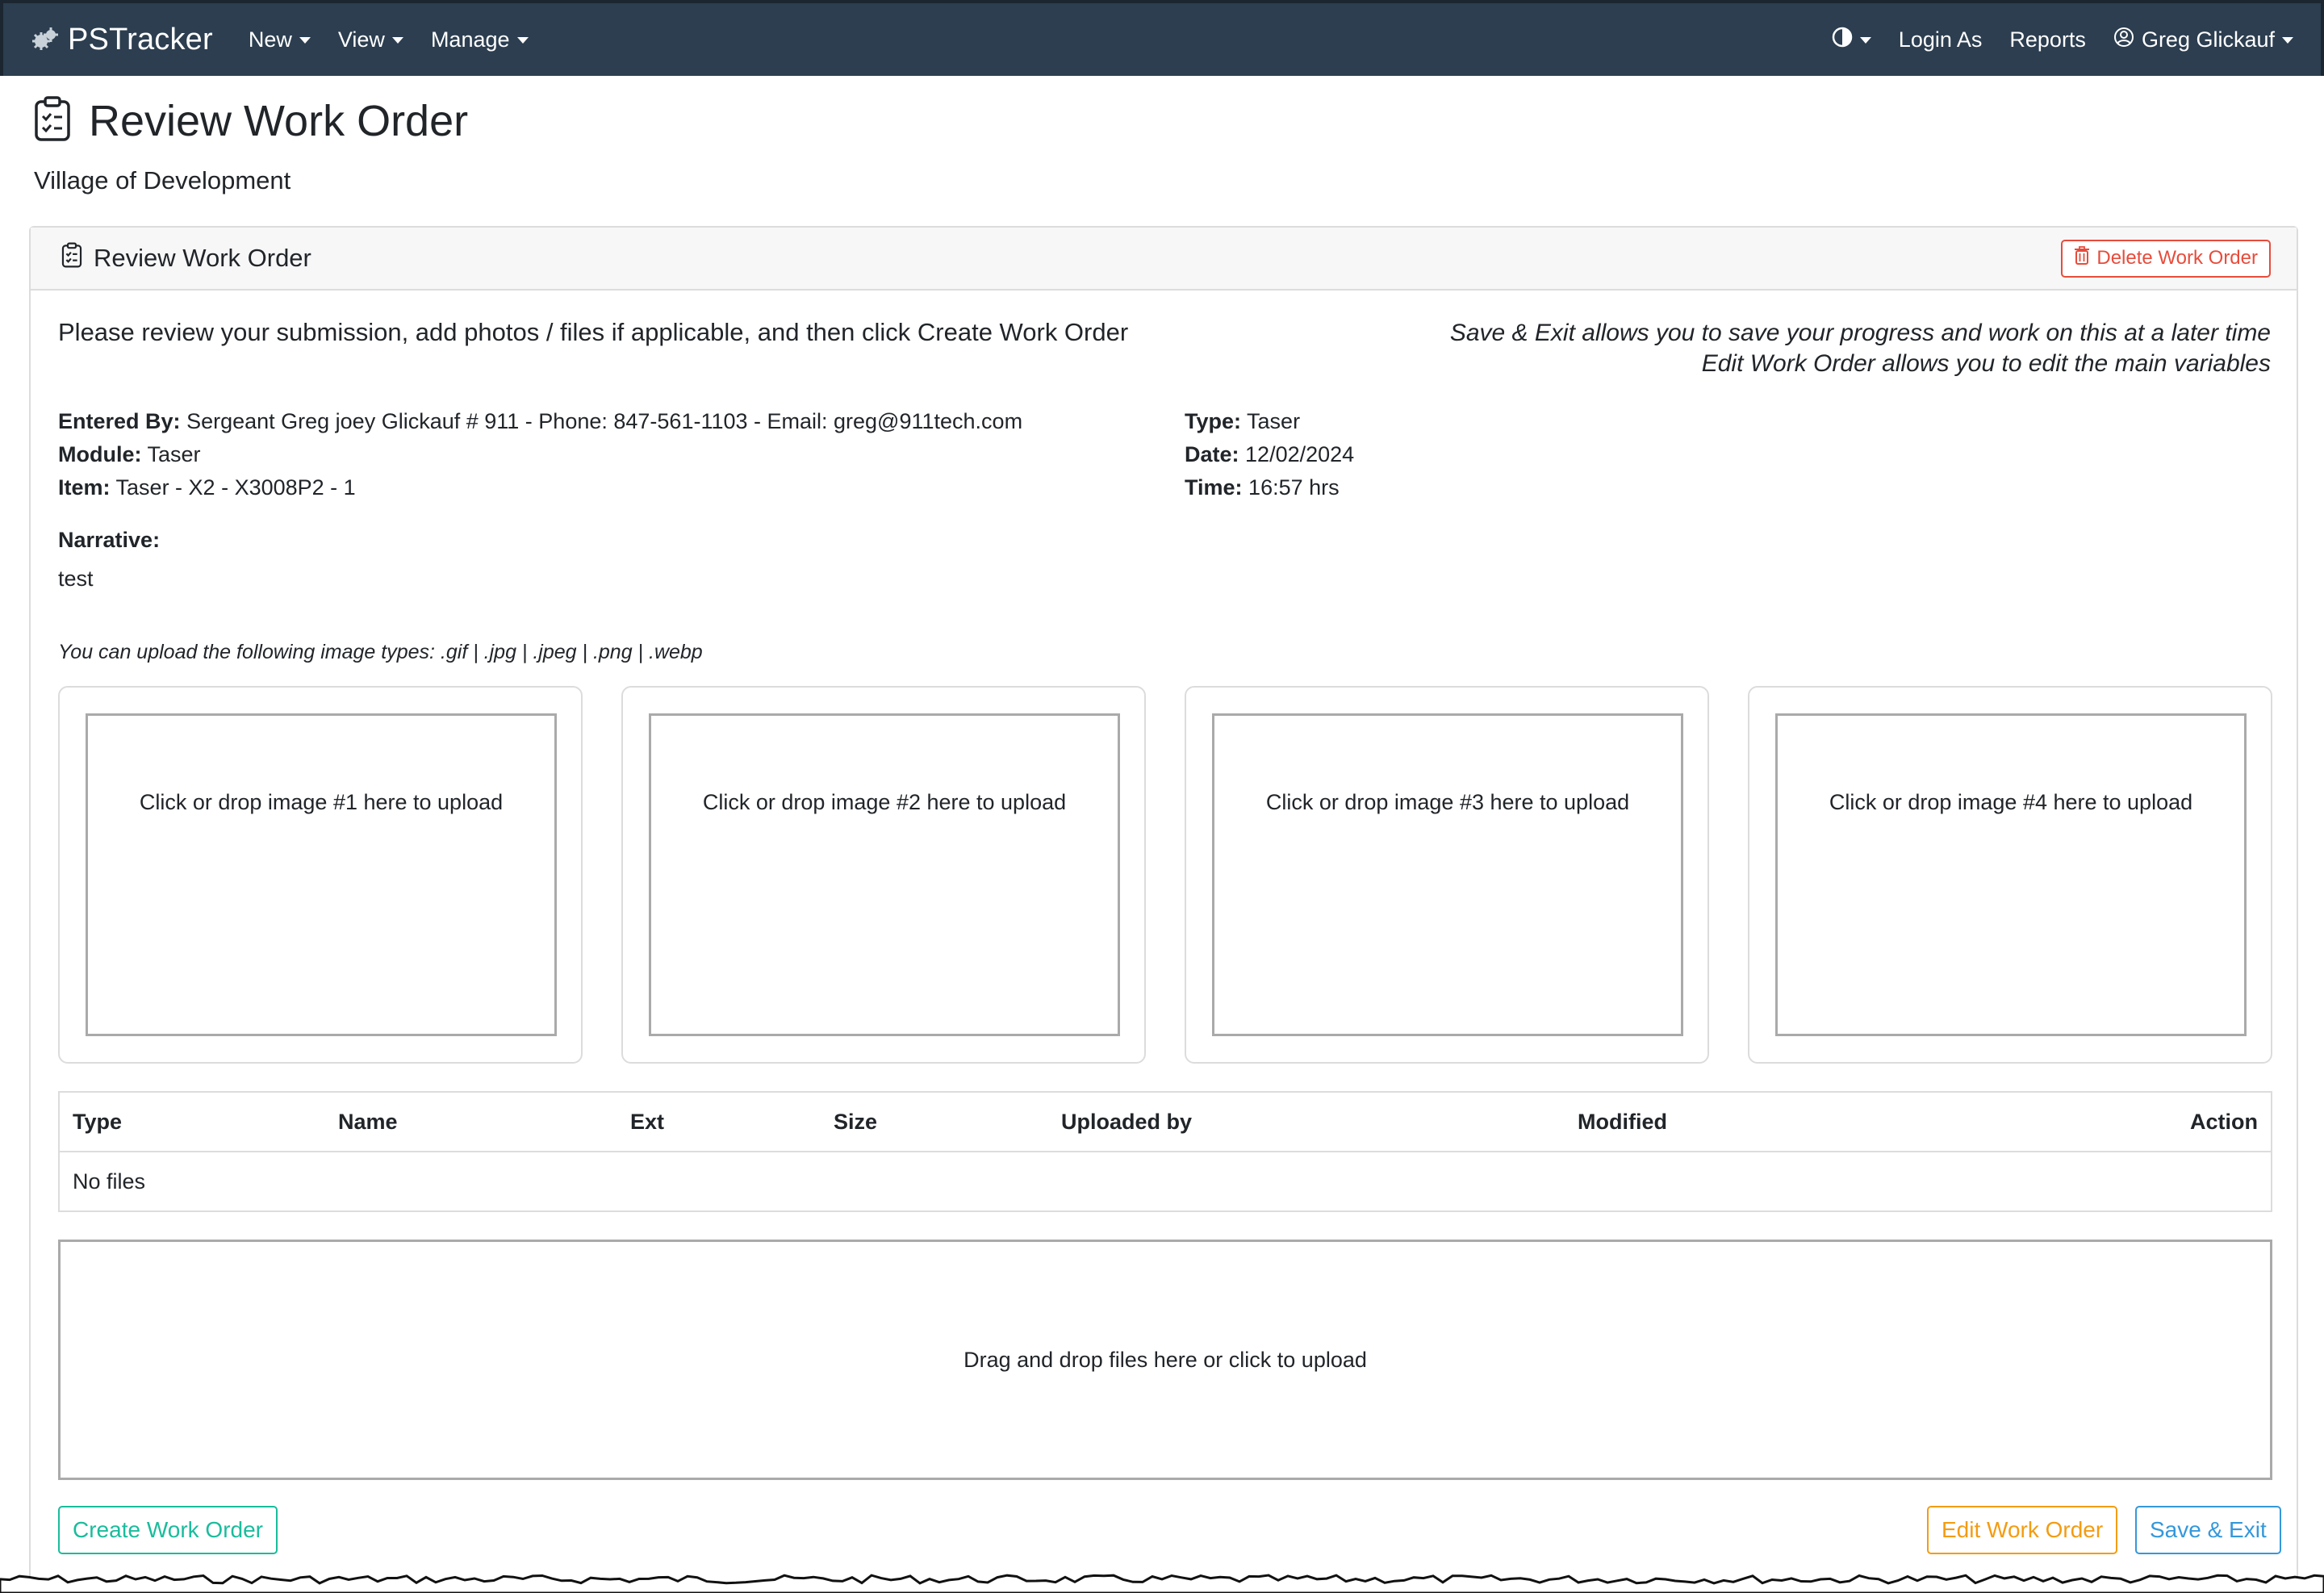 Image resolution: width=2324 pixels, height=1593 pixels. Describe the element at coordinates (1162, 1583) in the screenshot. I see `torn-edge` at that location.